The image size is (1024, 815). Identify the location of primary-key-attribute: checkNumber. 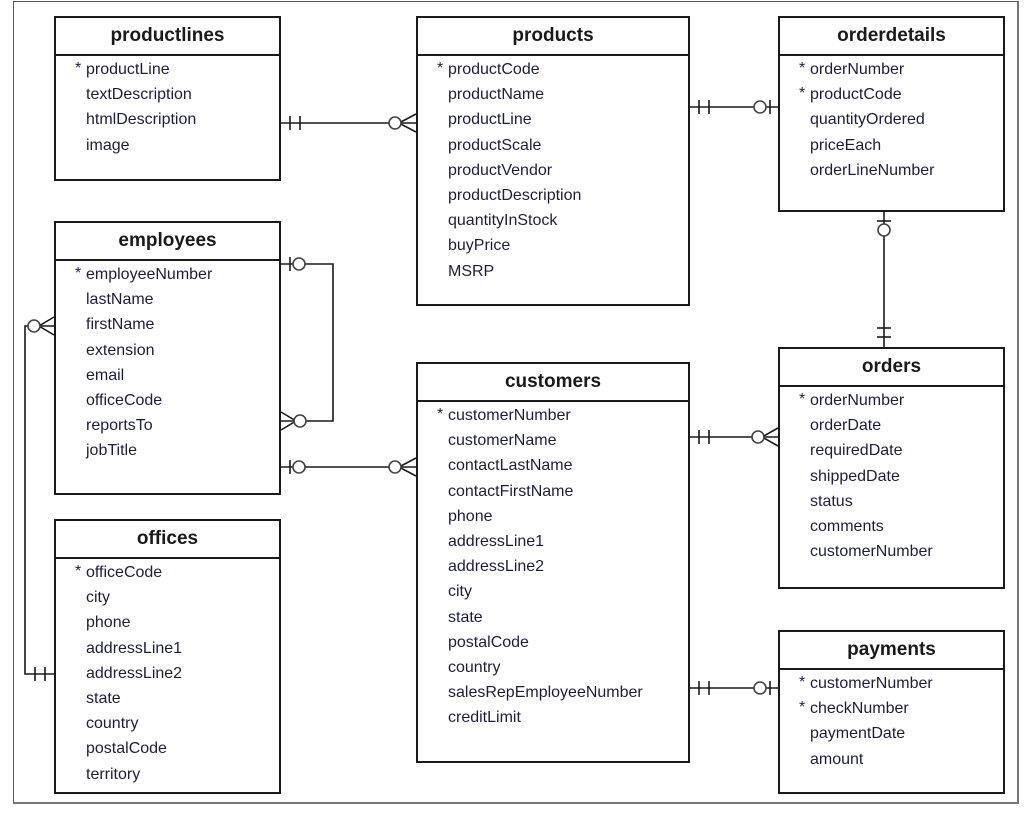
(891, 709).